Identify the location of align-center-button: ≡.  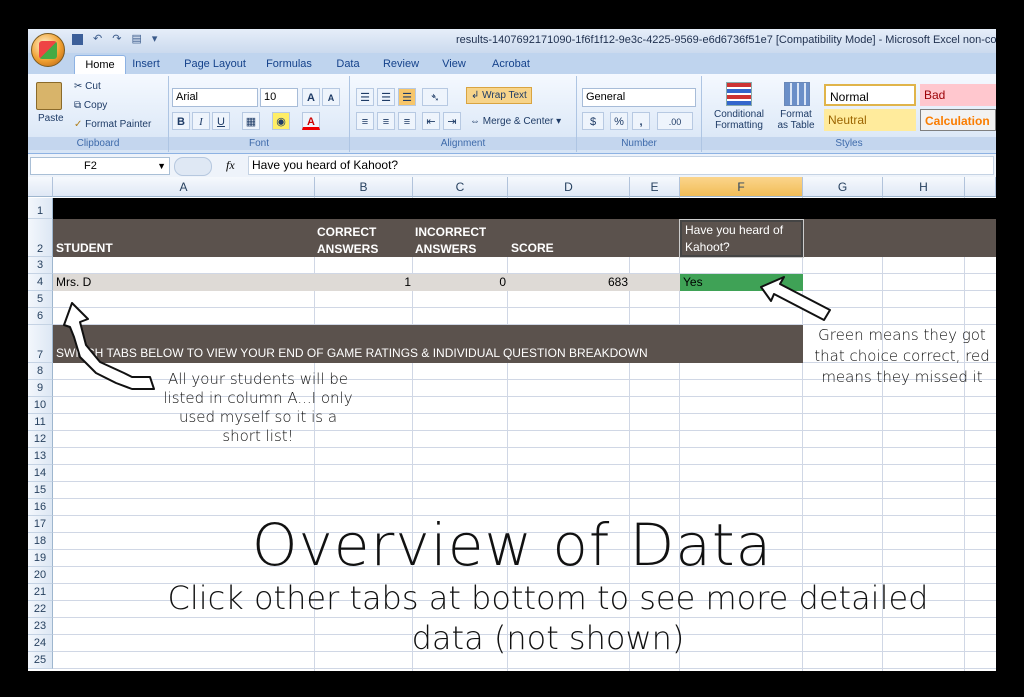
(386, 121).